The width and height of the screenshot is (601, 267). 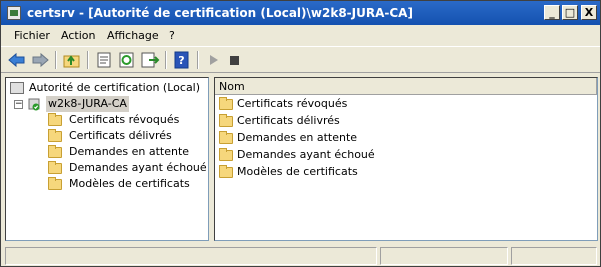 I want to click on tree-ca-label: w2k8-JURA-CA, so click(x=87, y=104).